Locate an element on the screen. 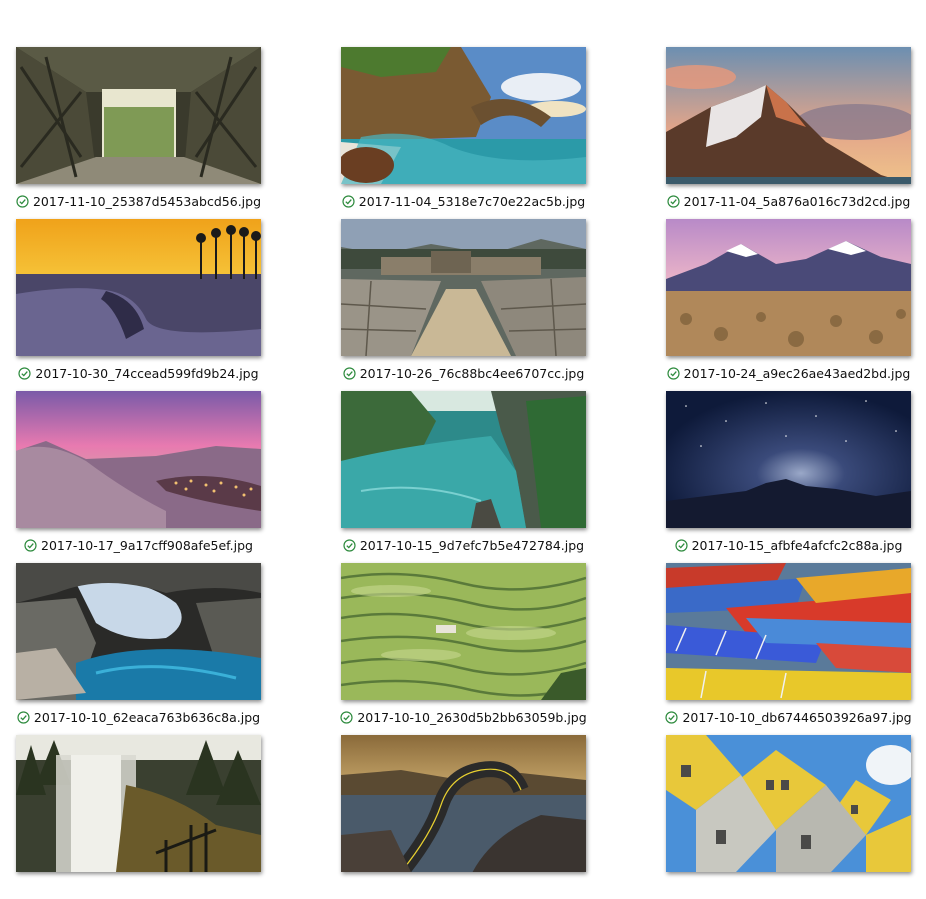 The height and width of the screenshot is (899, 926). file-tile: 2017-10-30_74ccead599fd9b24.jpg is located at coordinates (138, 301).